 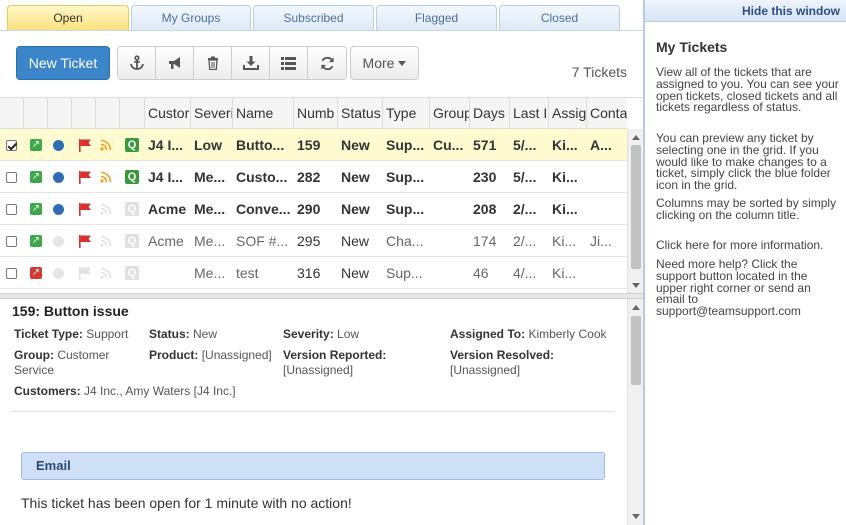 What do you see at coordinates (636, 307) in the screenshot?
I see `detail-scroll-up-arrow` at bounding box center [636, 307].